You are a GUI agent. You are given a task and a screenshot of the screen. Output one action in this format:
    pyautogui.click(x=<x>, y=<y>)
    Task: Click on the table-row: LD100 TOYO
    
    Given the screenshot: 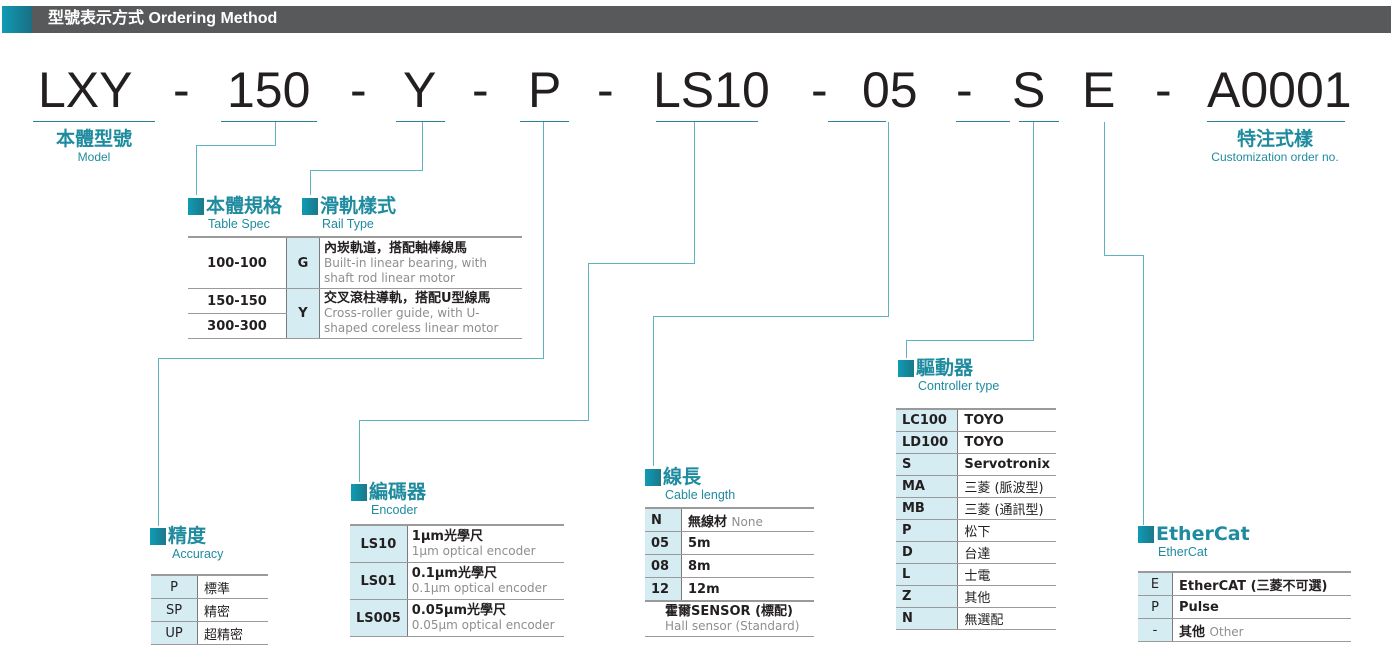 What is the action you would take?
    pyautogui.click(x=976, y=442)
    